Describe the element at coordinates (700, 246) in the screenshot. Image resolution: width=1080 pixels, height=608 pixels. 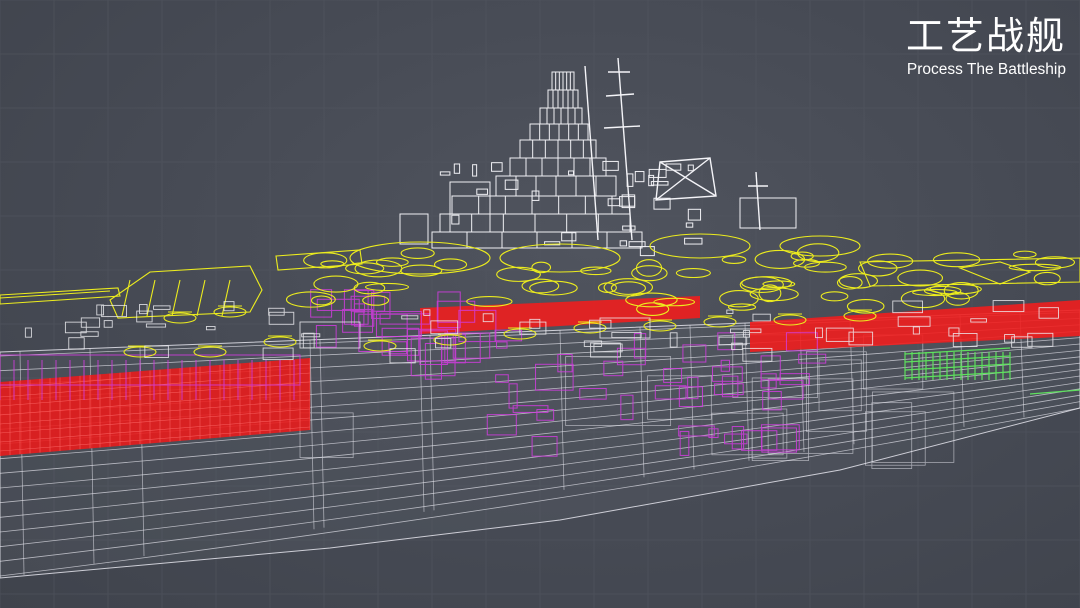
I see `turret-d` at that location.